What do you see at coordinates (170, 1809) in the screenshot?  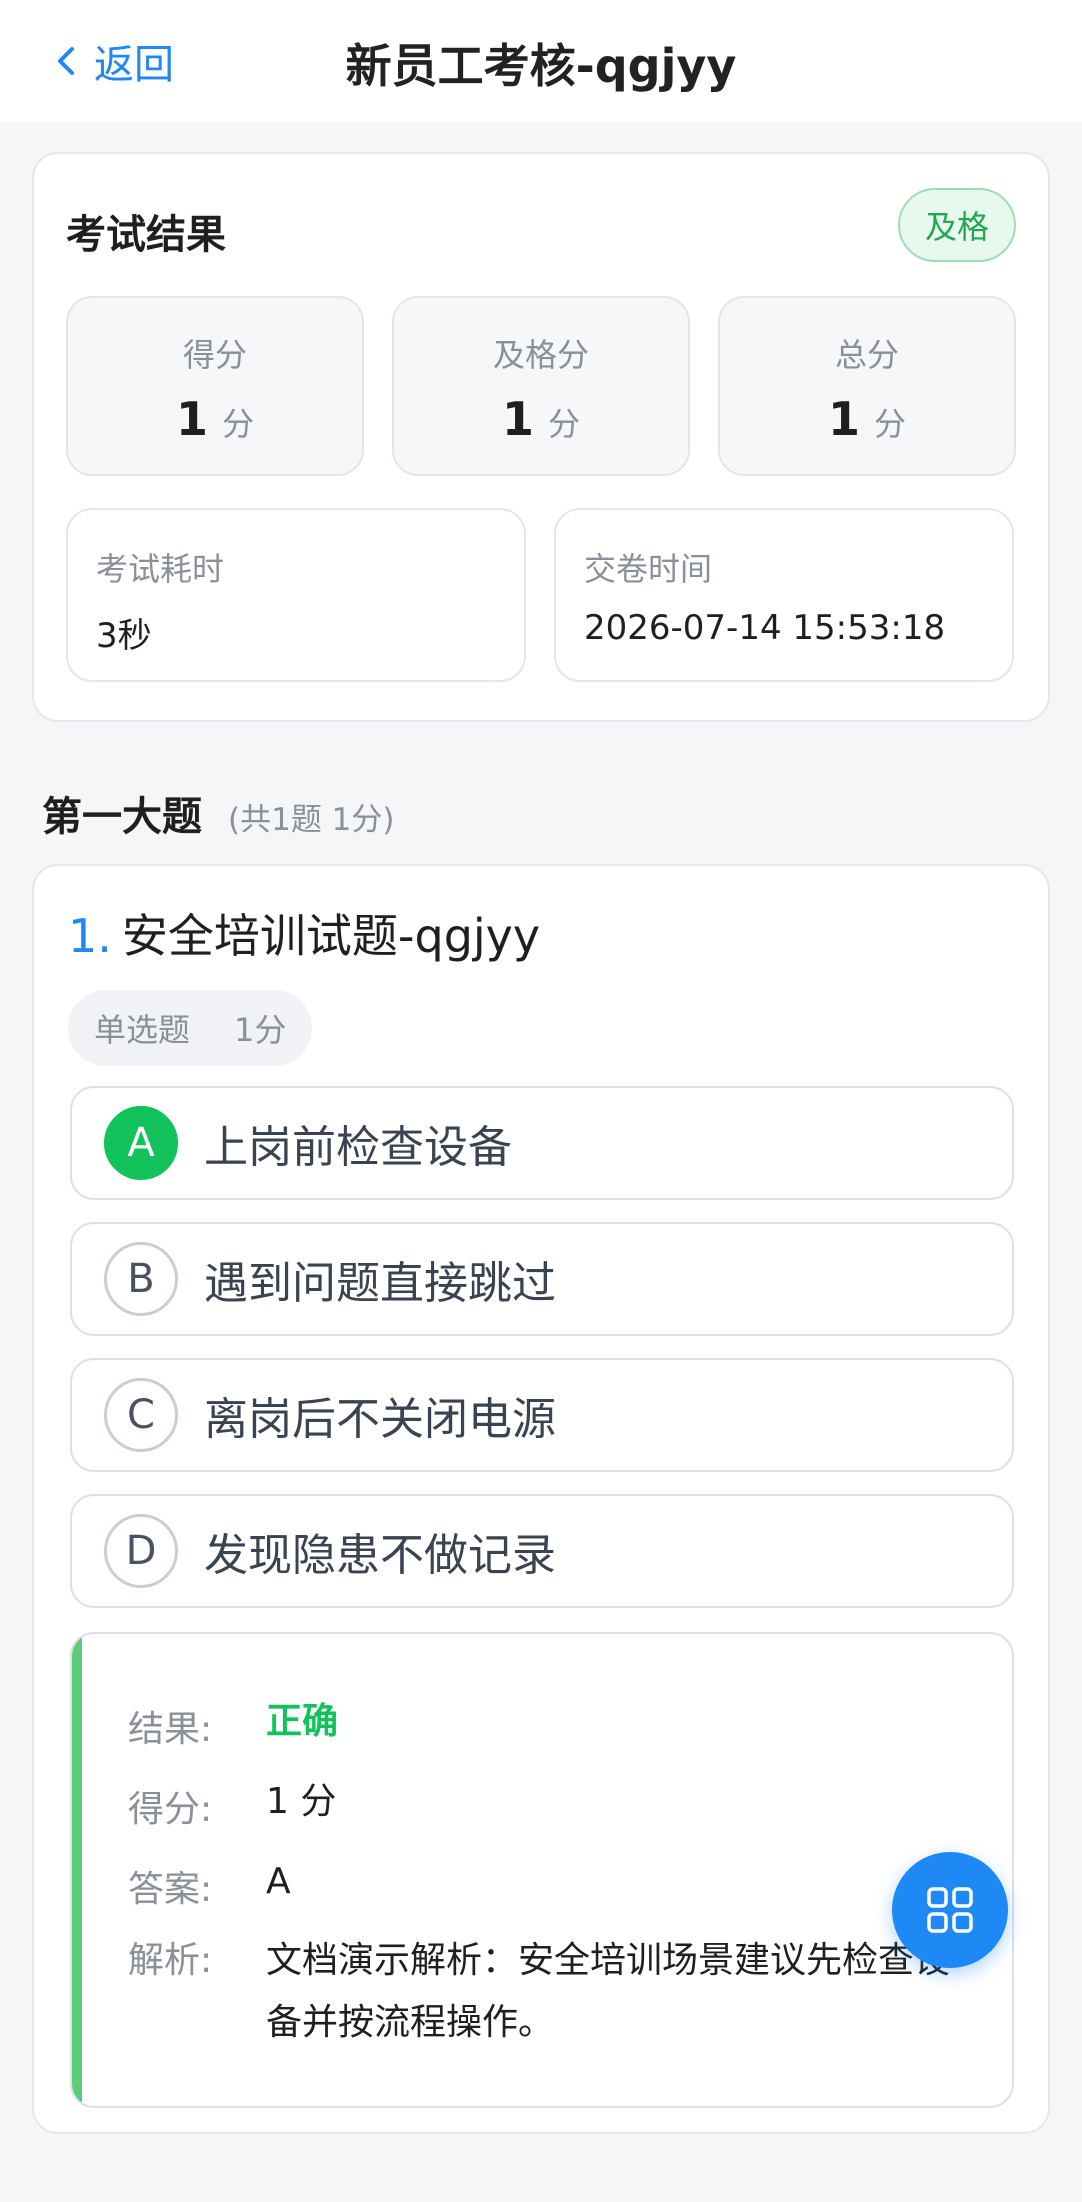 I see `answer-score-label: 得分:` at bounding box center [170, 1809].